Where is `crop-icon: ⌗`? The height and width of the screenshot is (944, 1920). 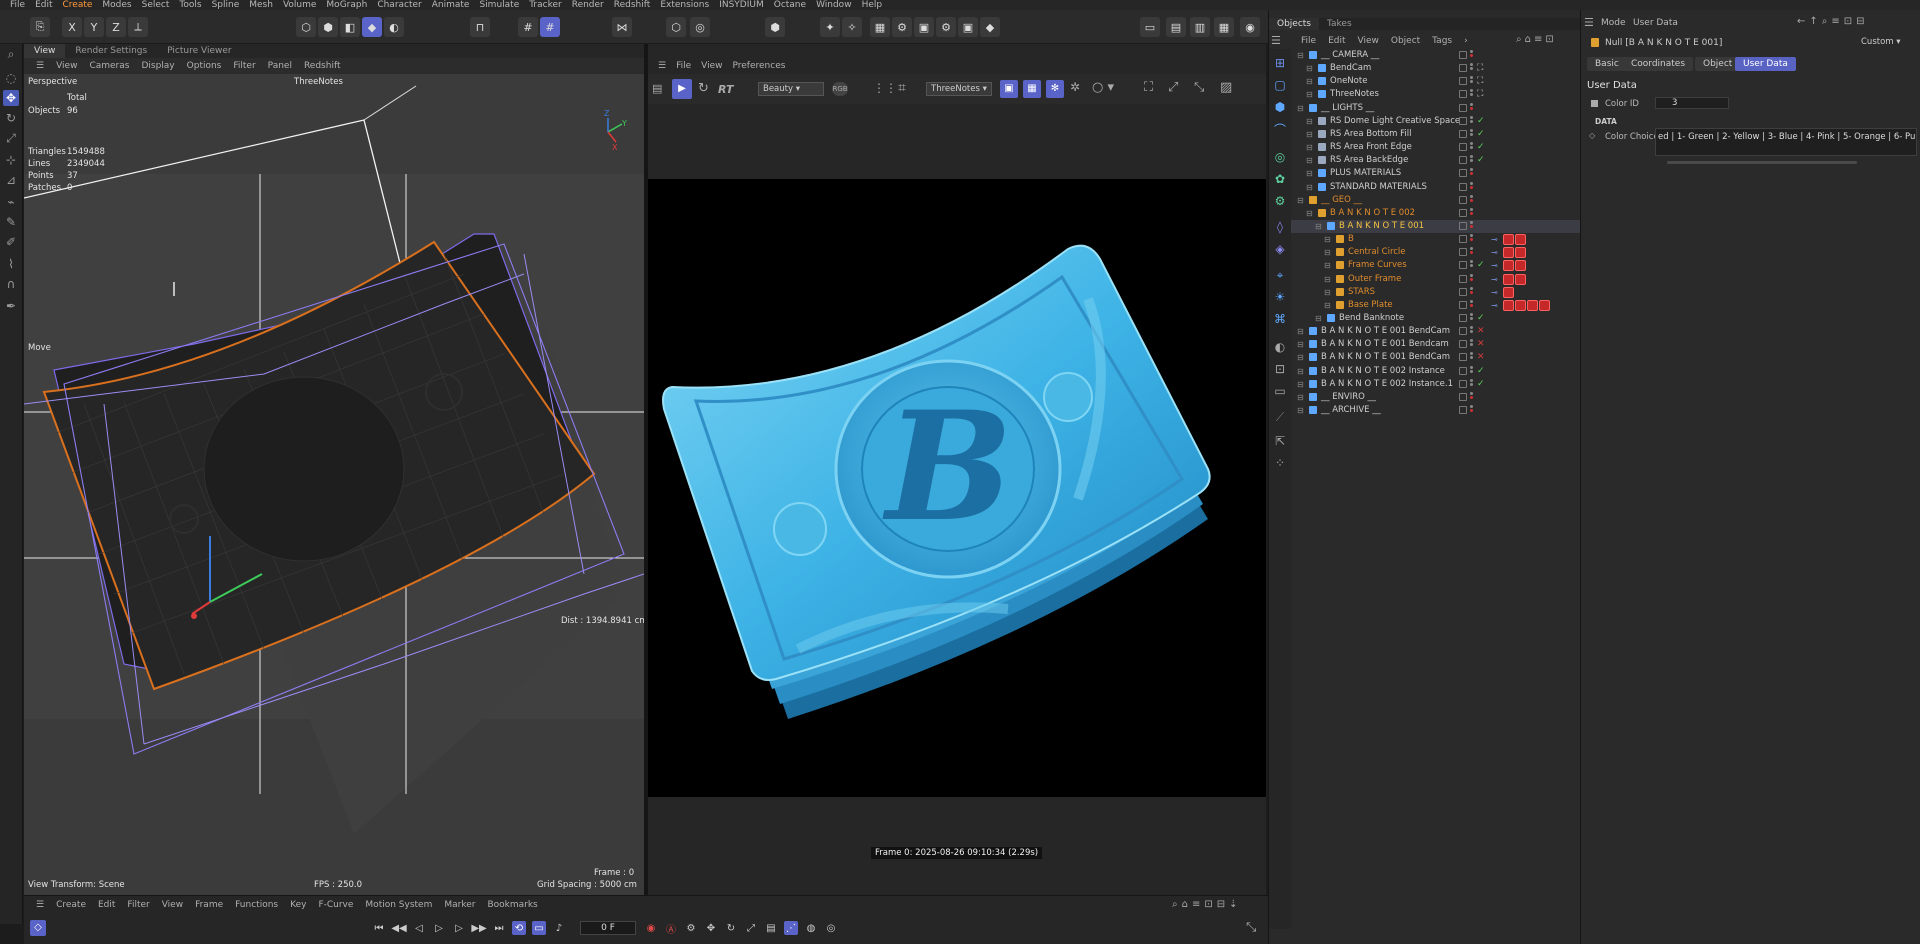 crop-icon: ⌗ is located at coordinates (902, 88).